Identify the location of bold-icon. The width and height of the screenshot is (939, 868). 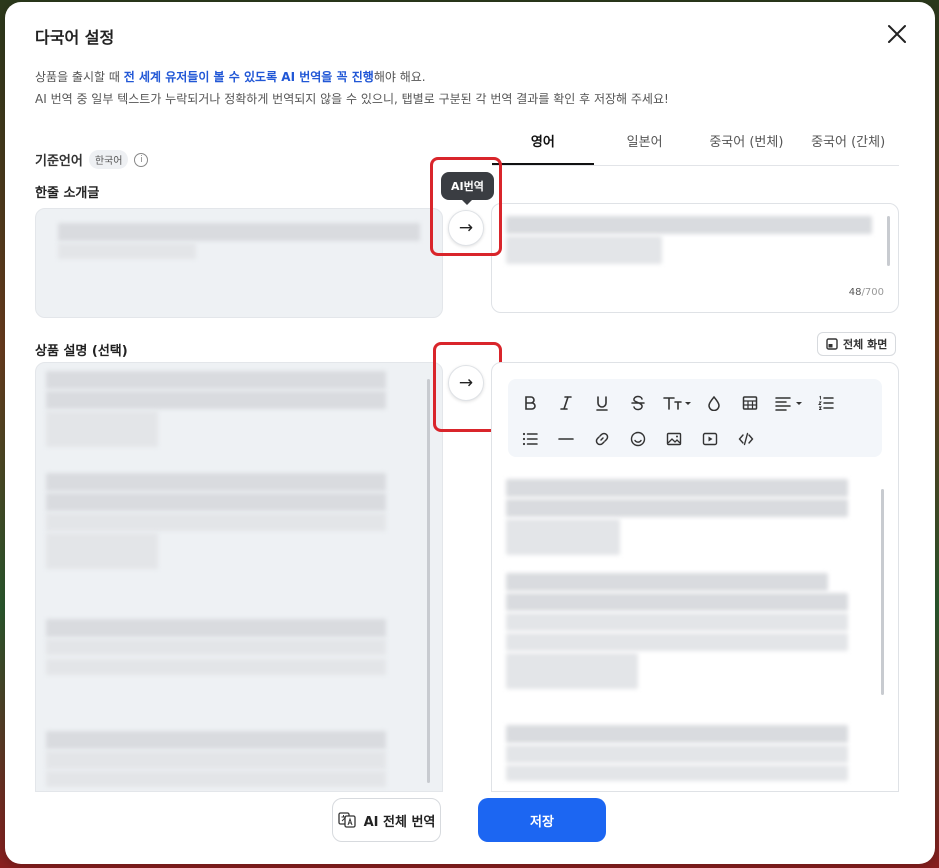
(530, 403).